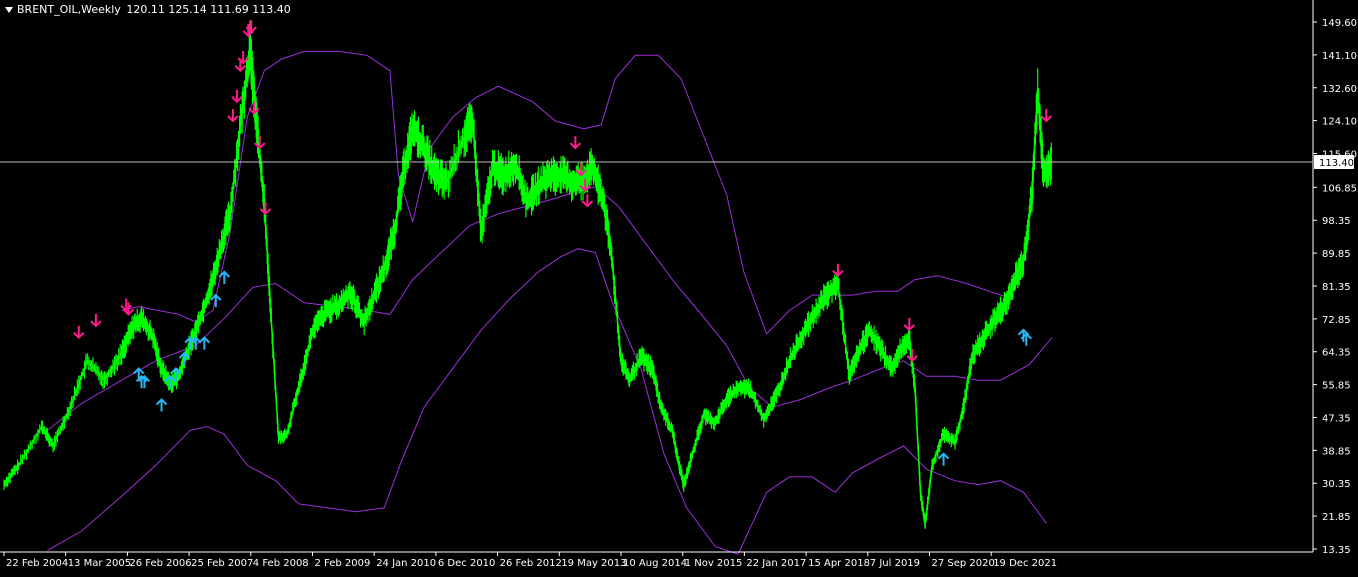 This screenshot has height=577, width=1358. What do you see at coordinates (714, 563) in the screenshot?
I see `x-tick-label: 1 Nov 2015` at bounding box center [714, 563].